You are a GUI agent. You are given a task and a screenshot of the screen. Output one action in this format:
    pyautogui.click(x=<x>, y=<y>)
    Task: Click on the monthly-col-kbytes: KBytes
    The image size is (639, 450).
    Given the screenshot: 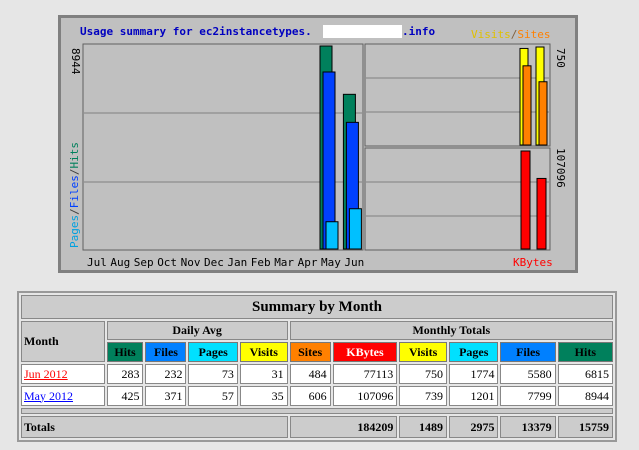 What is the action you would take?
    pyautogui.click(x=365, y=352)
    